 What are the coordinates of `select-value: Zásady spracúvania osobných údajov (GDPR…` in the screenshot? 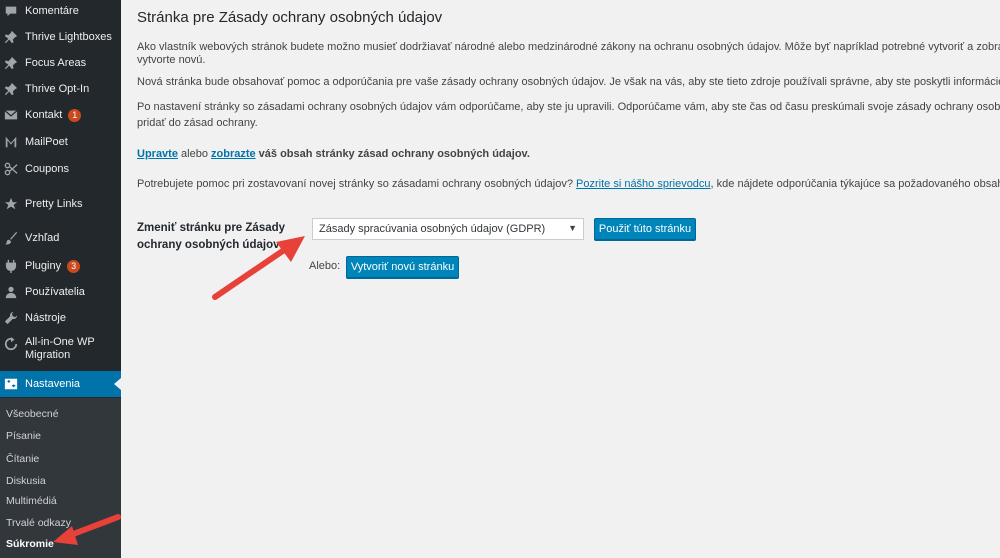 It's located at (432, 229).